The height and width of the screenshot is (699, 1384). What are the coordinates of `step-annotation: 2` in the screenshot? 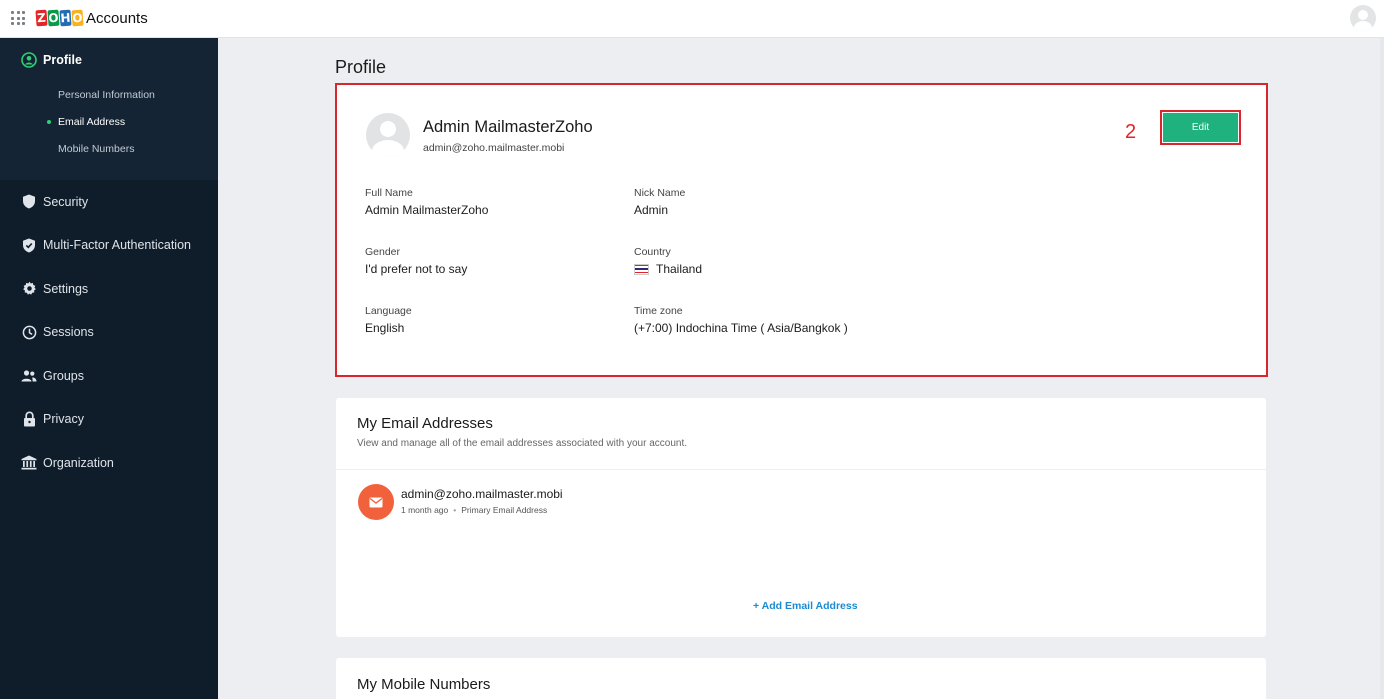 It's located at (1131, 132).